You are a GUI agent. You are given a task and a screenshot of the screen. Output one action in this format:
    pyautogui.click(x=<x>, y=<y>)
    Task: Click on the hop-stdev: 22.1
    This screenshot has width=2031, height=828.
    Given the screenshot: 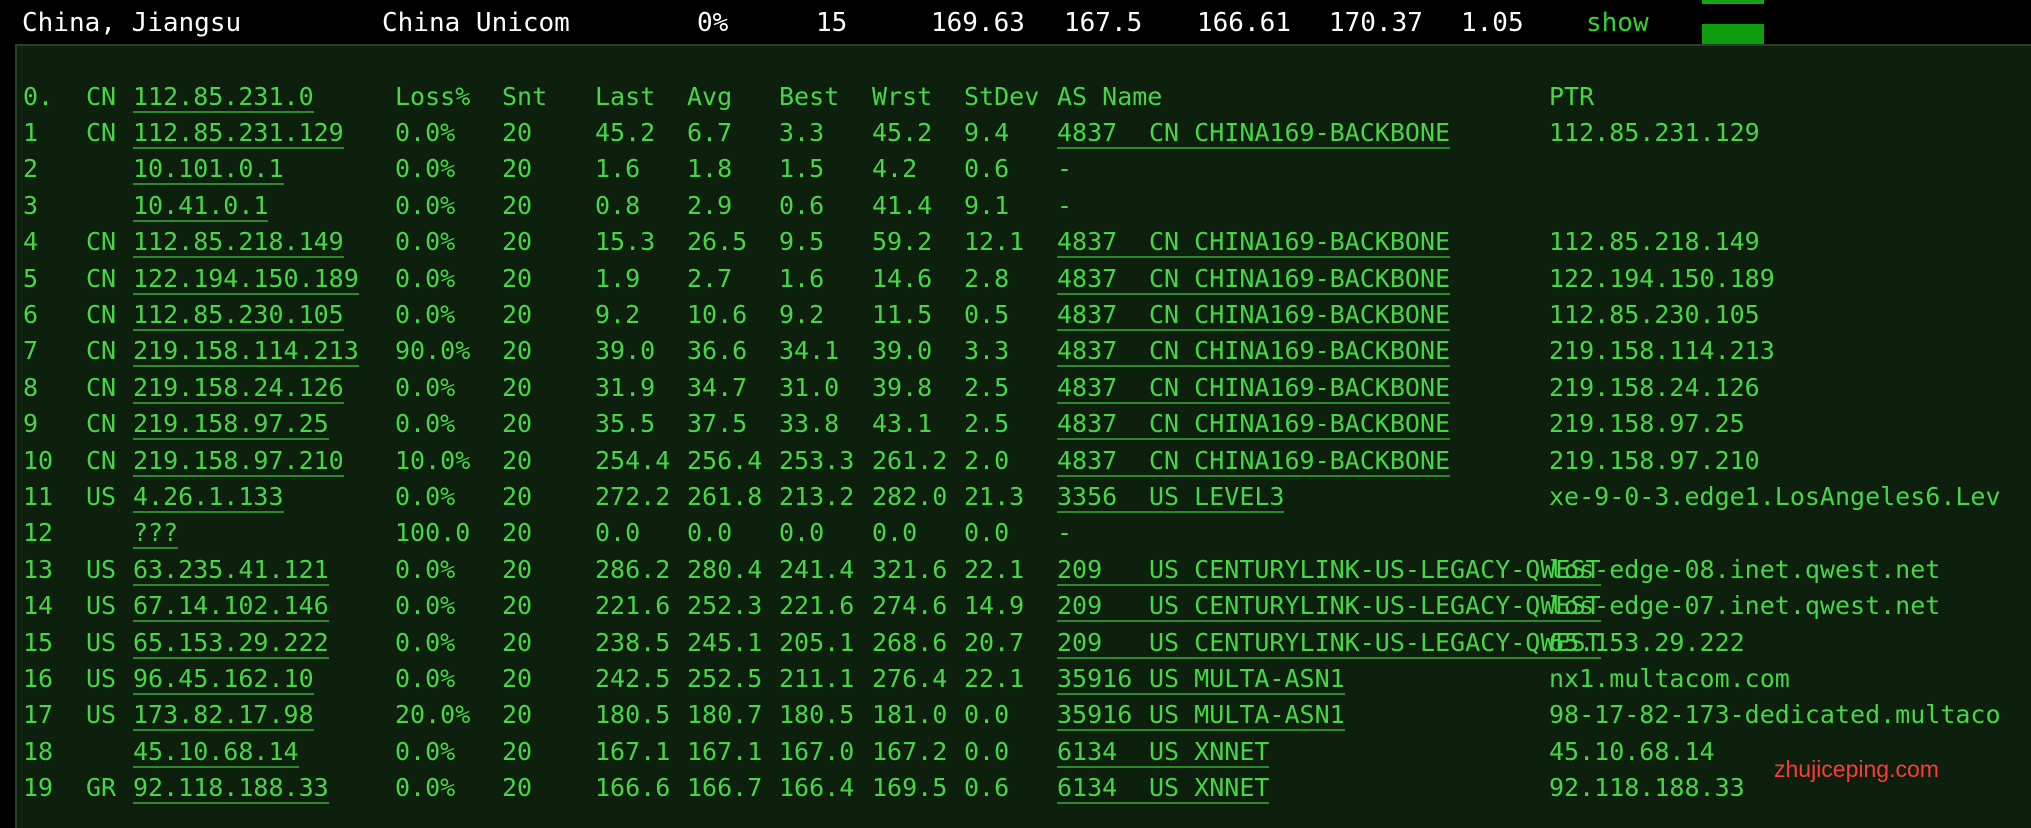 What is the action you would take?
    pyautogui.click(x=994, y=678)
    